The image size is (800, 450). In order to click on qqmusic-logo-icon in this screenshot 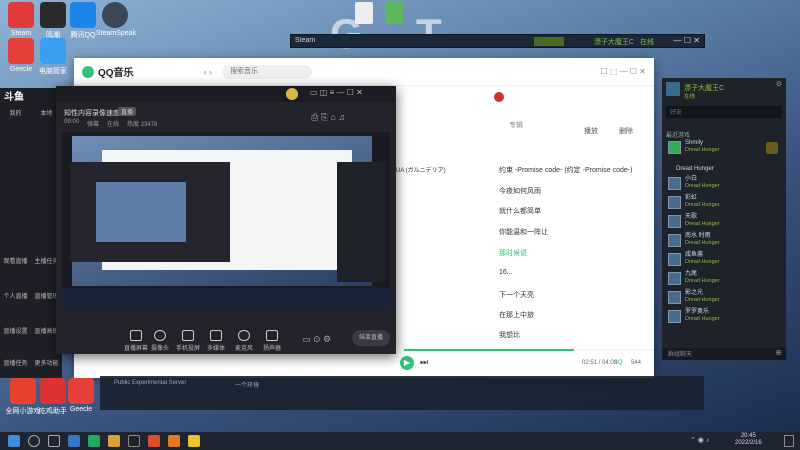, I will do `click(88, 71)`.